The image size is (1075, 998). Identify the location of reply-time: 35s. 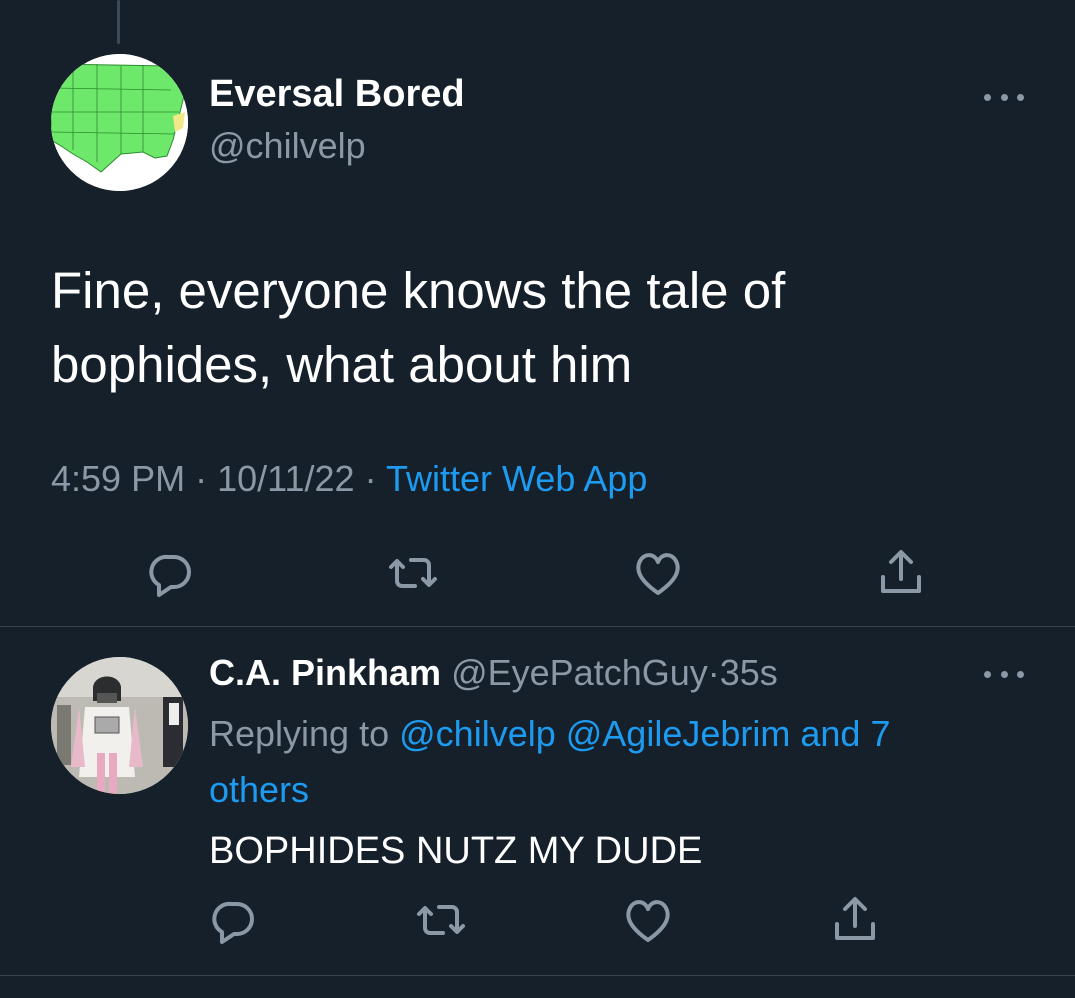
(748, 672).